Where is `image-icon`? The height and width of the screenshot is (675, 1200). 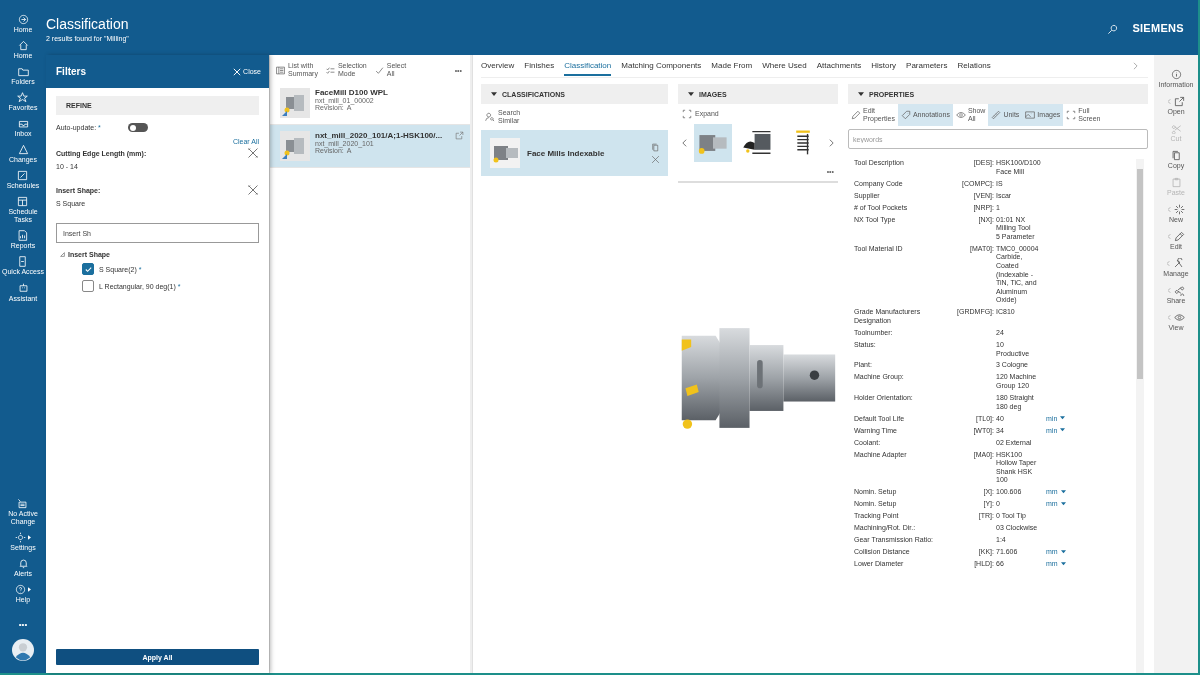
image-icon is located at coordinates (1030, 115).